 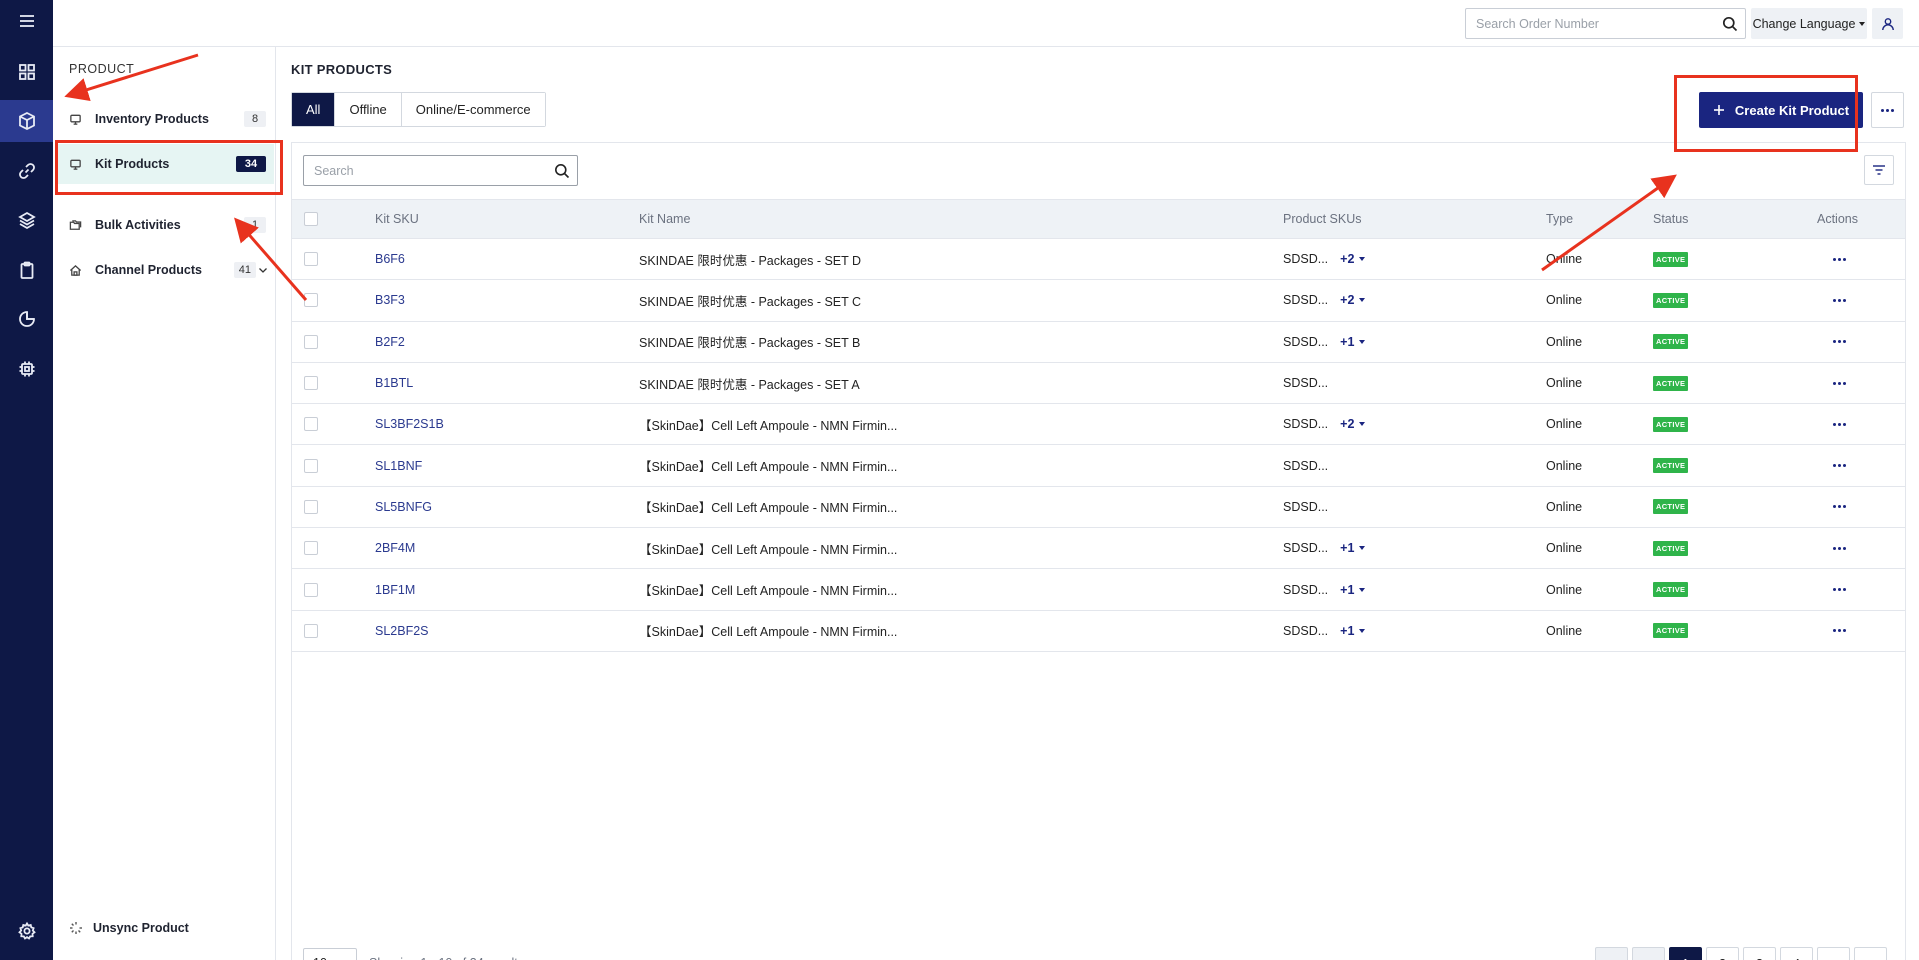 I want to click on chevron-down-icon, so click(x=263, y=270).